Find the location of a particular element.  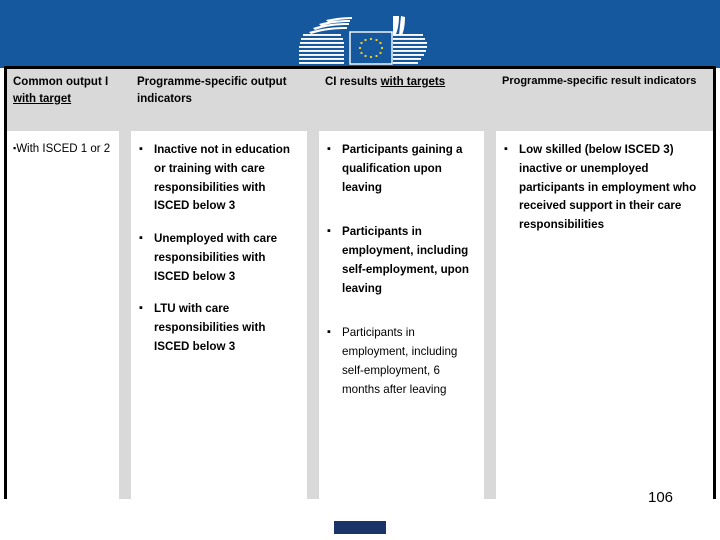

header-text-plain: Programme-specific output indicators is located at coordinates (212, 90).